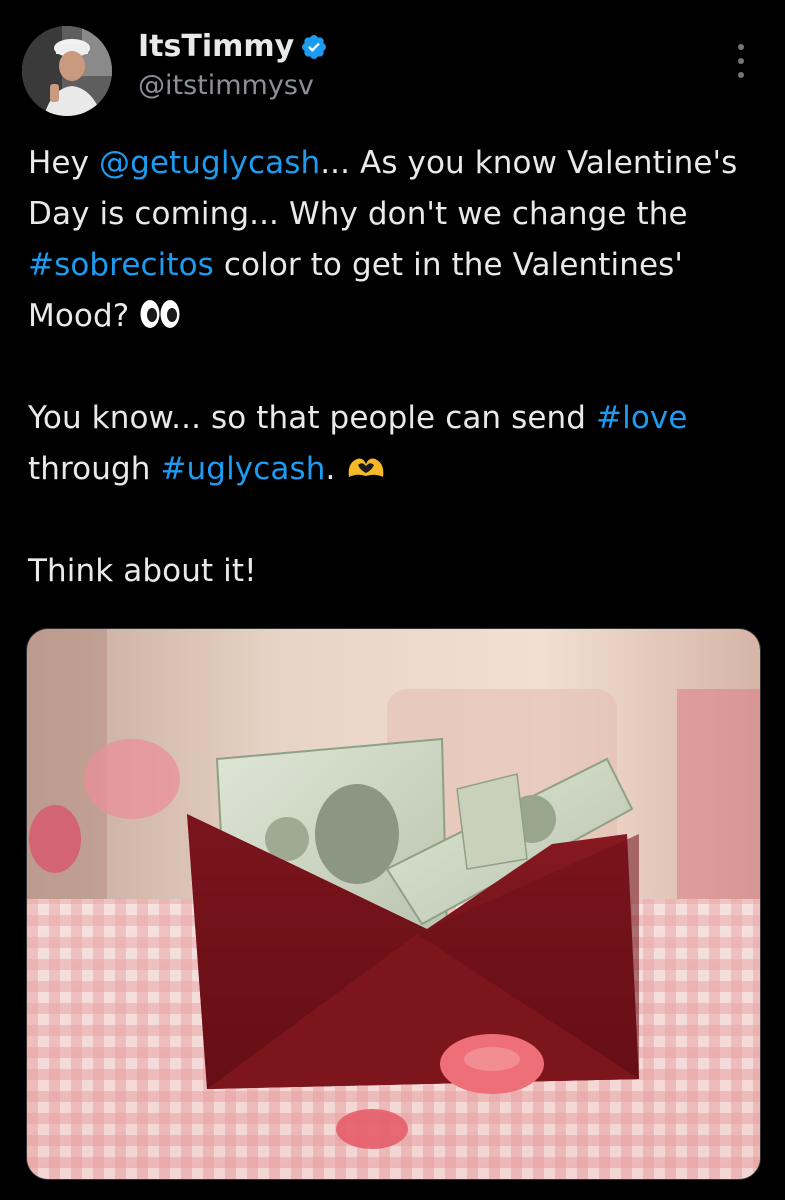  Describe the element at coordinates (314, 47) in the screenshot. I see `verified-badge-icon` at that location.